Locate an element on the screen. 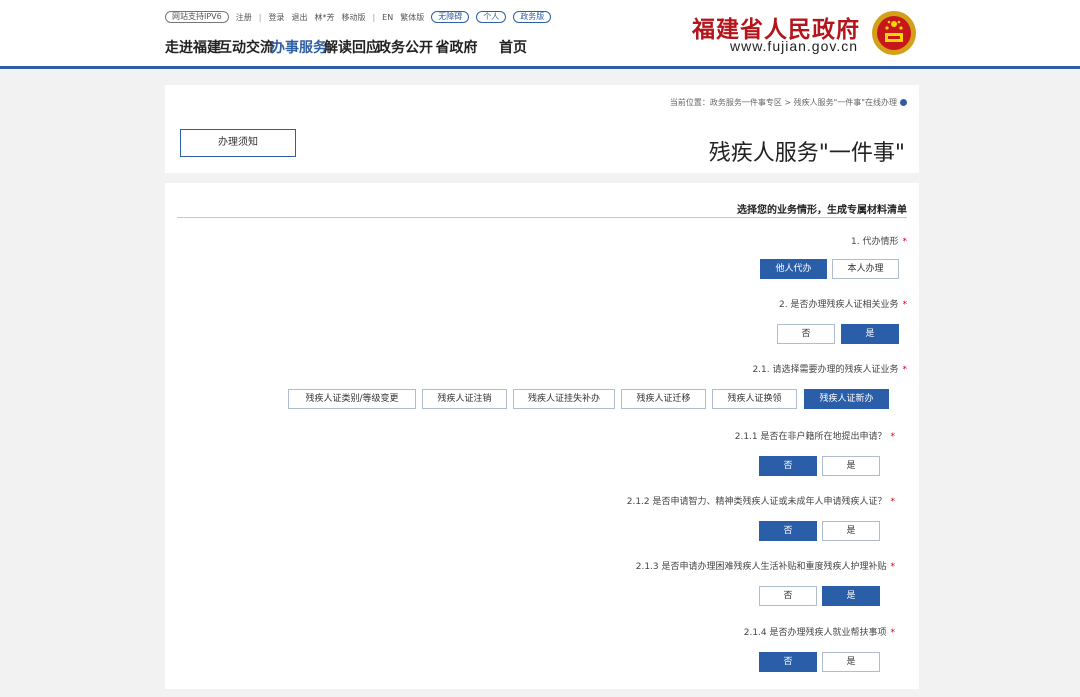 This screenshot has width=1080, height=697. question-label: 2.1.3 是否申请办理困难残疾人生活补贴和重度残疾人护理补贴 is located at coordinates (761, 567).